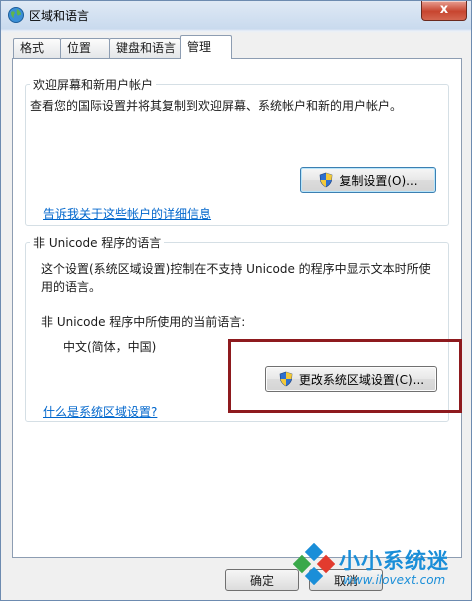 The image size is (472, 601). Describe the element at coordinates (16, 15) in the screenshot. I see `globe-icon` at that location.